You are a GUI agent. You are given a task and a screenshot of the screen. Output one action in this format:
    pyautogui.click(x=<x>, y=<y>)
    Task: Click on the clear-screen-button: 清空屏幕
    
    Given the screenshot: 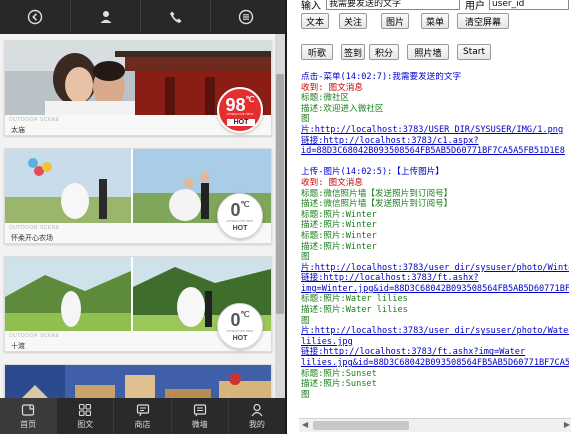 What is the action you would take?
    pyautogui.click(x=483, y=21)
    